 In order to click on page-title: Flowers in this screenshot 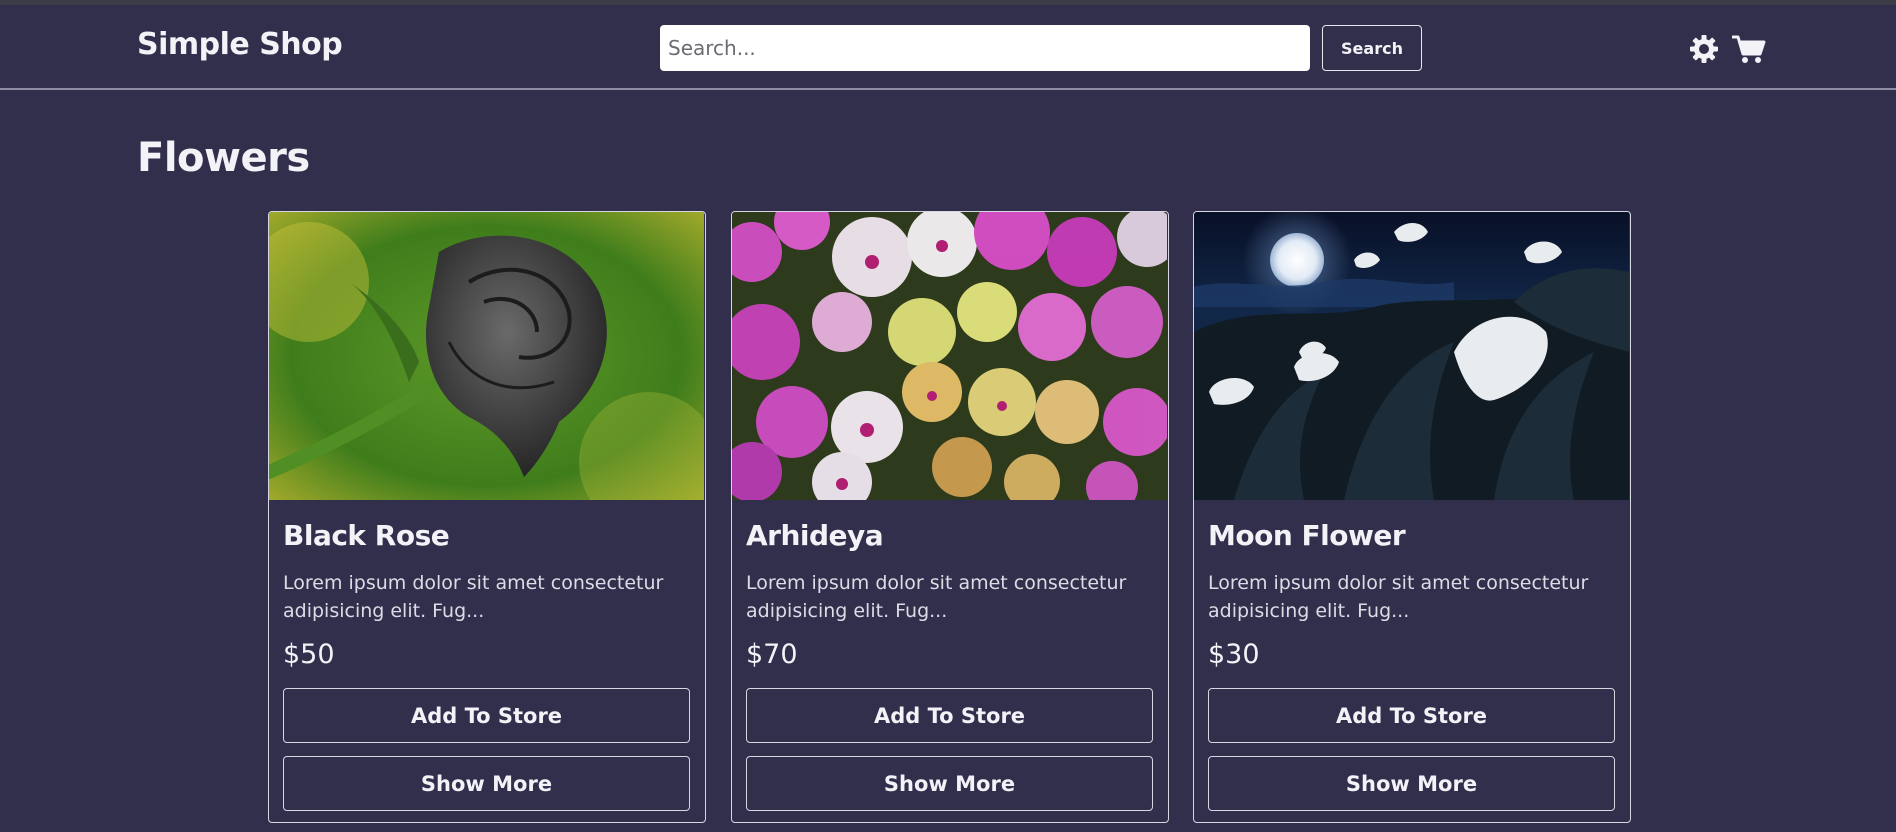, I will do `click(223, 158)`.